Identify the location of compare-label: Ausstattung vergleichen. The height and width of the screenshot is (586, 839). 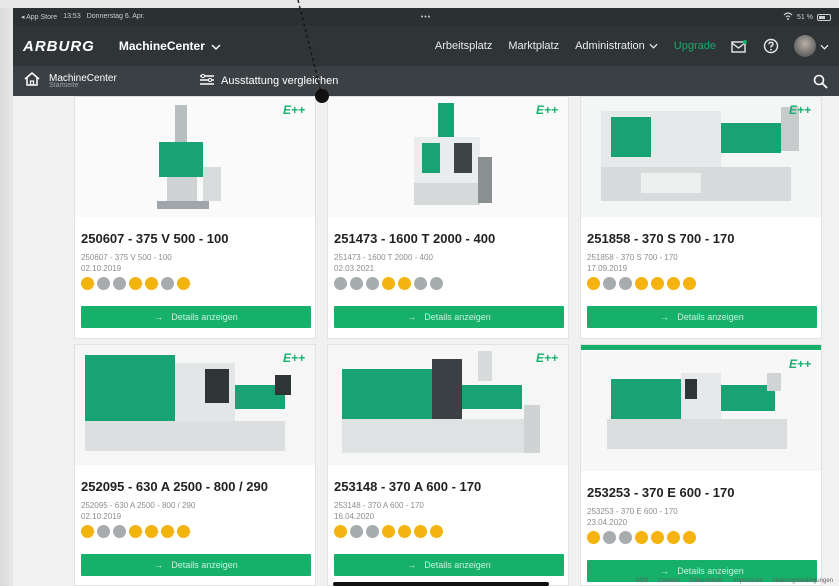
(280, 81).